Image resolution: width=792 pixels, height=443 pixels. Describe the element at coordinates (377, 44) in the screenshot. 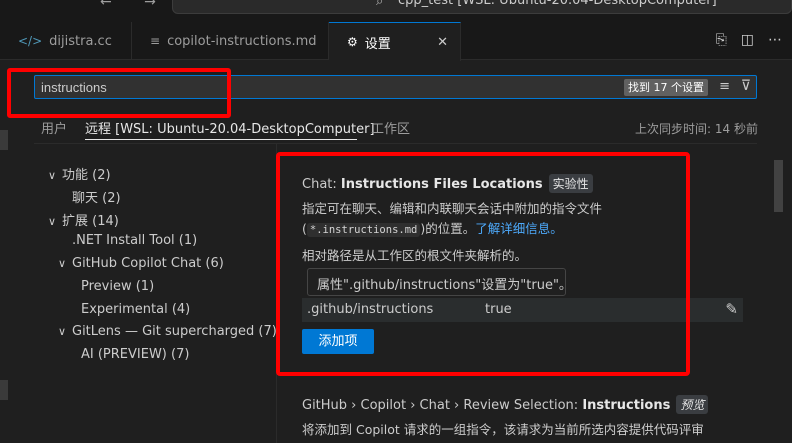

I see `tab-label: 设置` at that location.